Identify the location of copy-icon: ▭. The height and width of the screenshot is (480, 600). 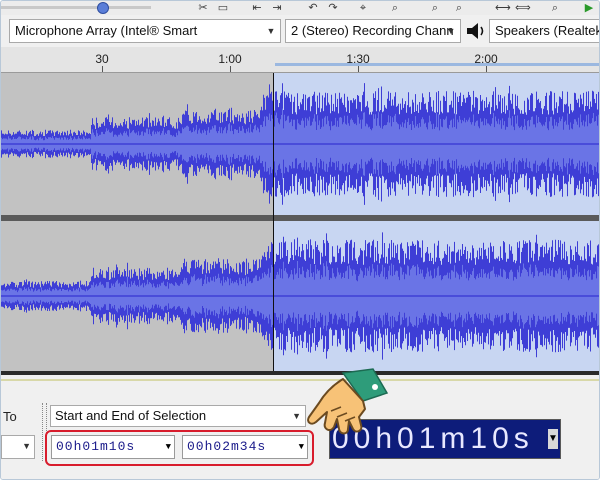
(223, 8).